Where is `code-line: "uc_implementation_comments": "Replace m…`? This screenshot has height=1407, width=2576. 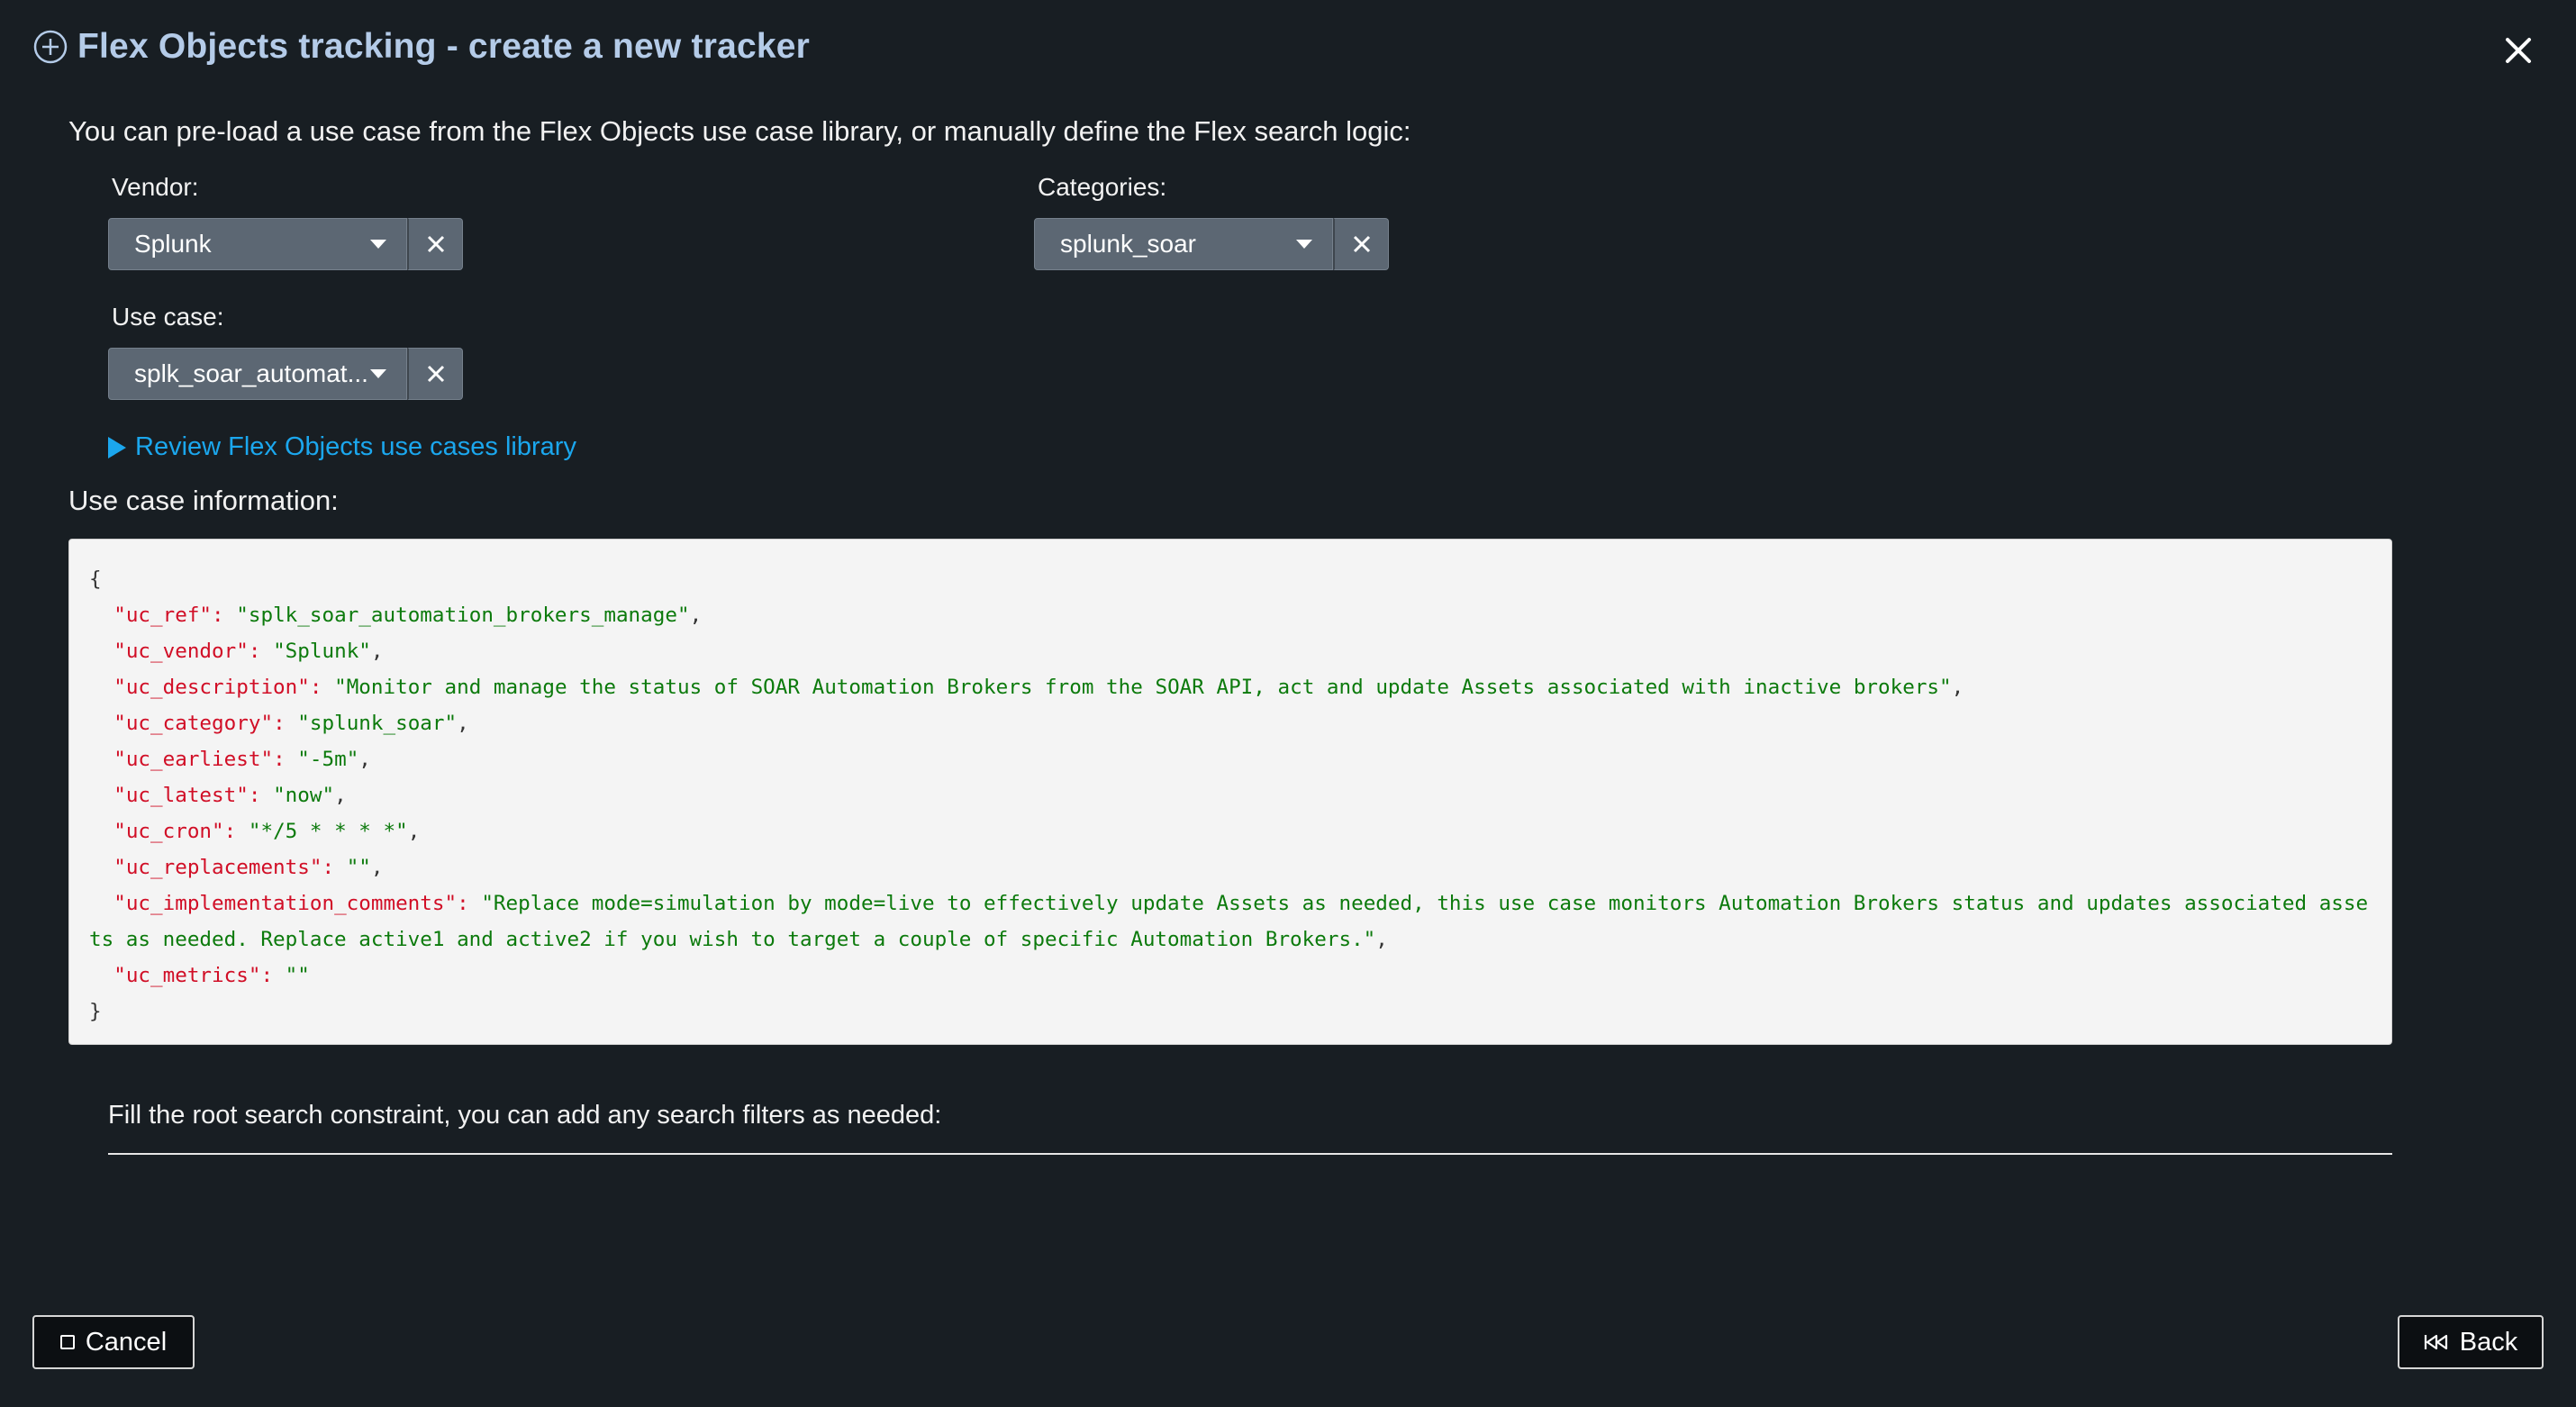
code-line: "uc_implementation_comments": "Replace m… is located at coordinates (1229, 921).